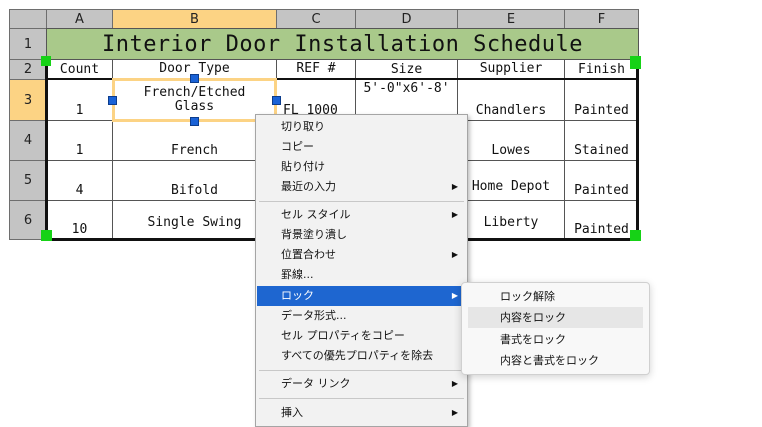  What do you see at coordinates (46, 235) in the screenshot?
I see `table-grip-bottom-left` at bounding box center [46, 235].